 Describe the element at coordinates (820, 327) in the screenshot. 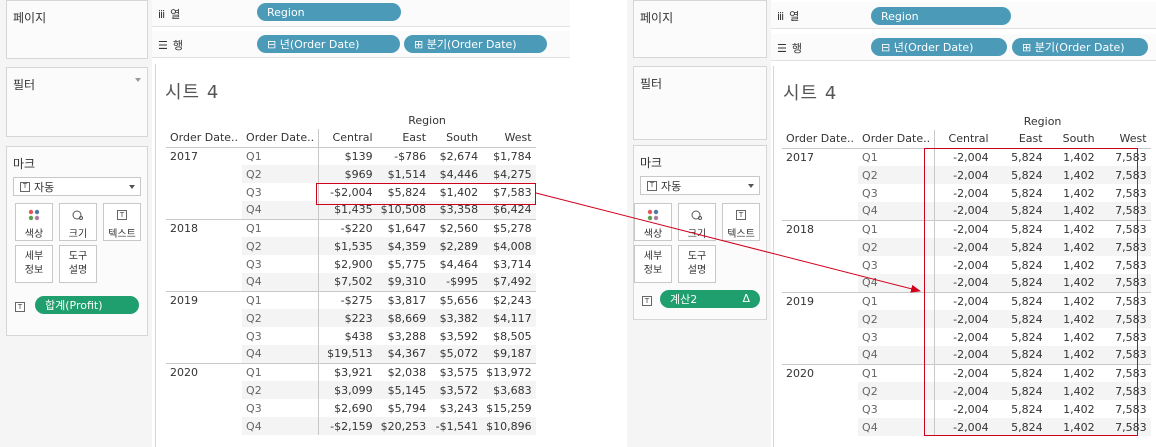

I see `year-cell: 2019` at that location.